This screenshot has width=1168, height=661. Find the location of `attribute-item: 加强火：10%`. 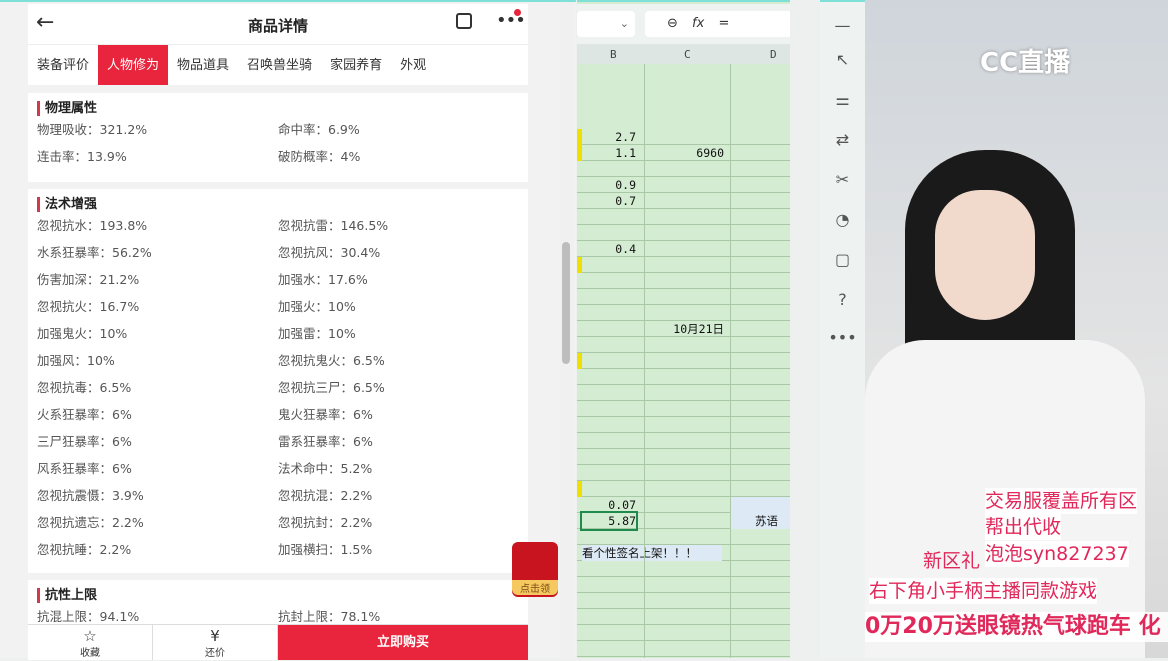

attribute-item: 加强火：10% is located at coordinates (317, 306).